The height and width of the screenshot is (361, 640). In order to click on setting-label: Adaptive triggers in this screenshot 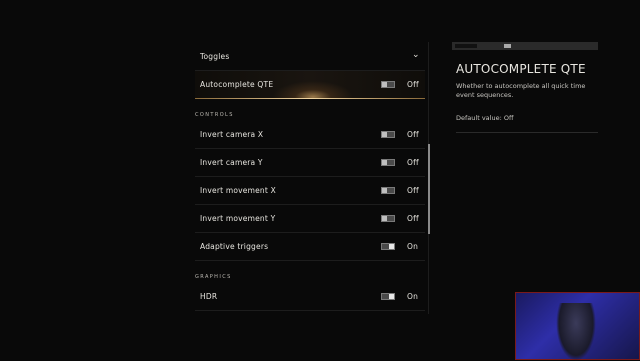, I will do `click(234, 246)`.